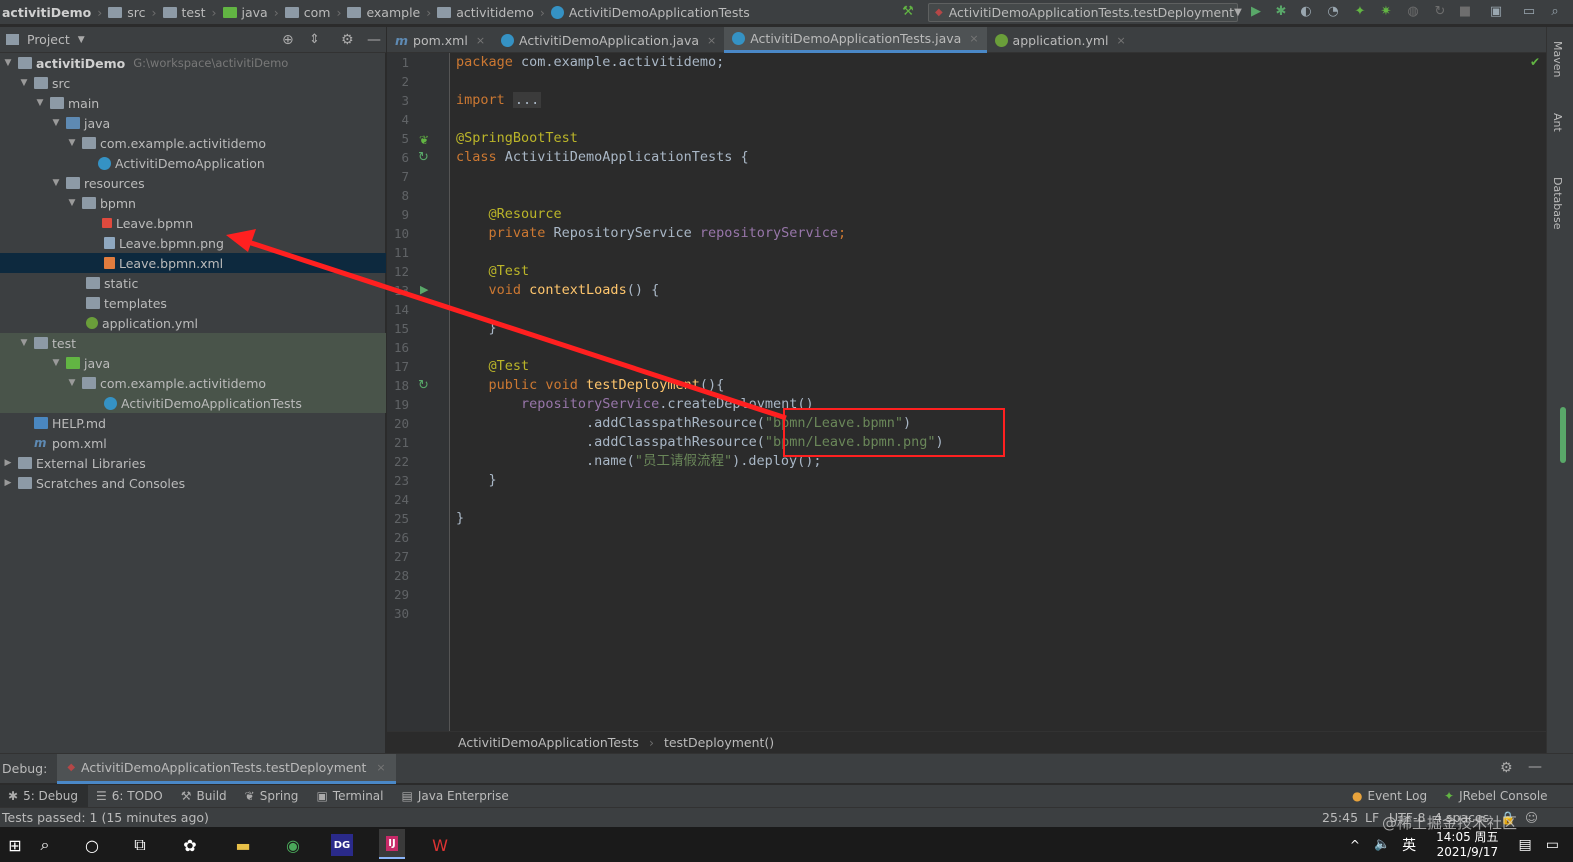 Image resolution: width=1573 pixels, height=862 pixels. I want to click on tool-tab-jrebel-console: ✦ JRebel Console, so click(1497, 796).